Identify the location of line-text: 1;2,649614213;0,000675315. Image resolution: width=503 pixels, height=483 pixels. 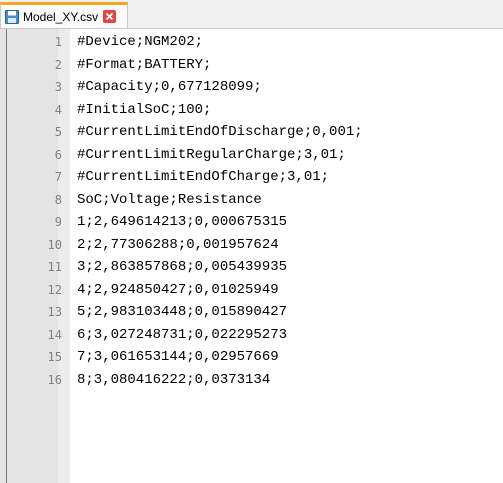
(182, 222).